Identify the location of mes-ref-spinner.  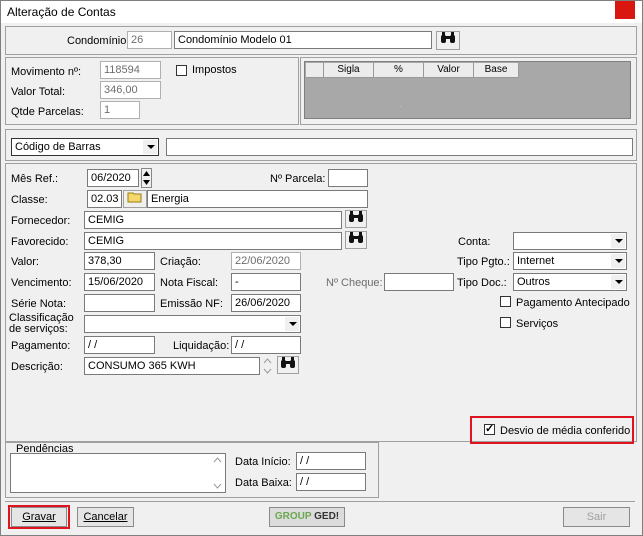
(146, 178).